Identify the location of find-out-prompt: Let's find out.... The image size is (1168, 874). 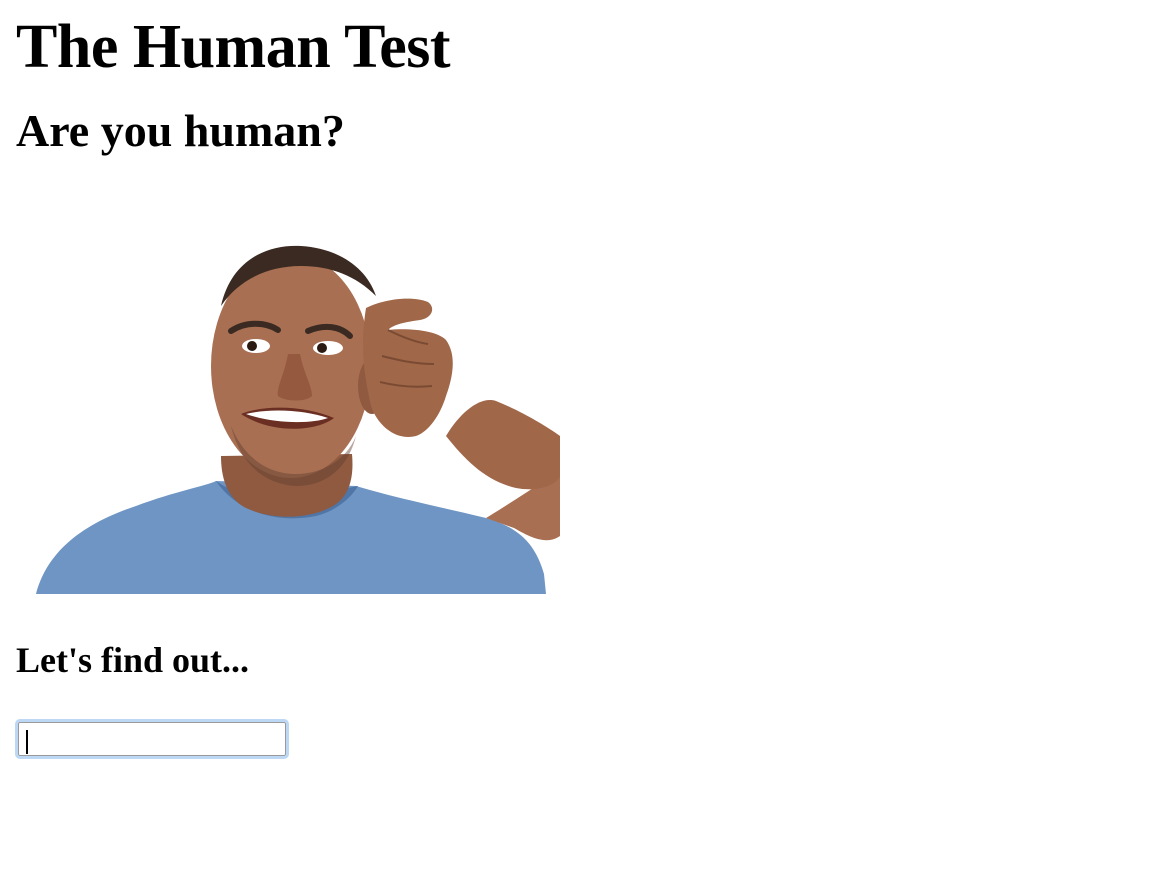
(133, 660).